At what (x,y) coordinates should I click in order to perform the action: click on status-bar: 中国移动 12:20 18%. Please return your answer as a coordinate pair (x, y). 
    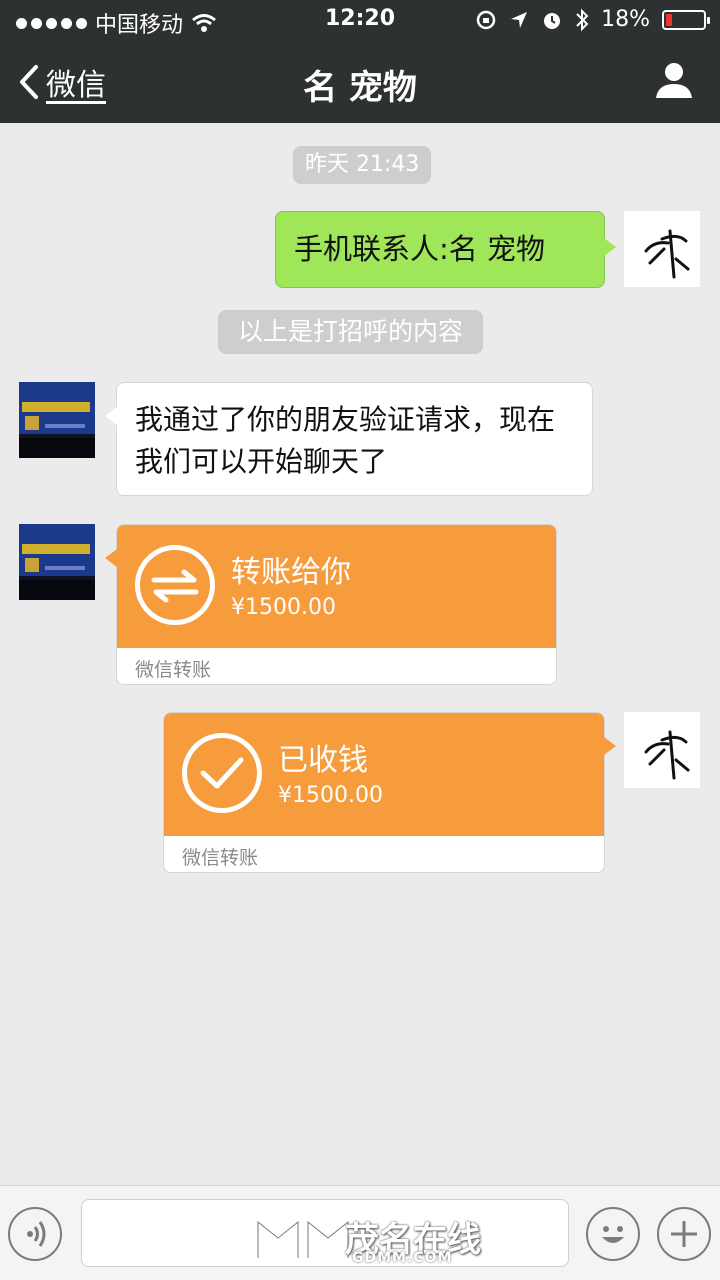
    Looking at the image, I should click on (360, 20).